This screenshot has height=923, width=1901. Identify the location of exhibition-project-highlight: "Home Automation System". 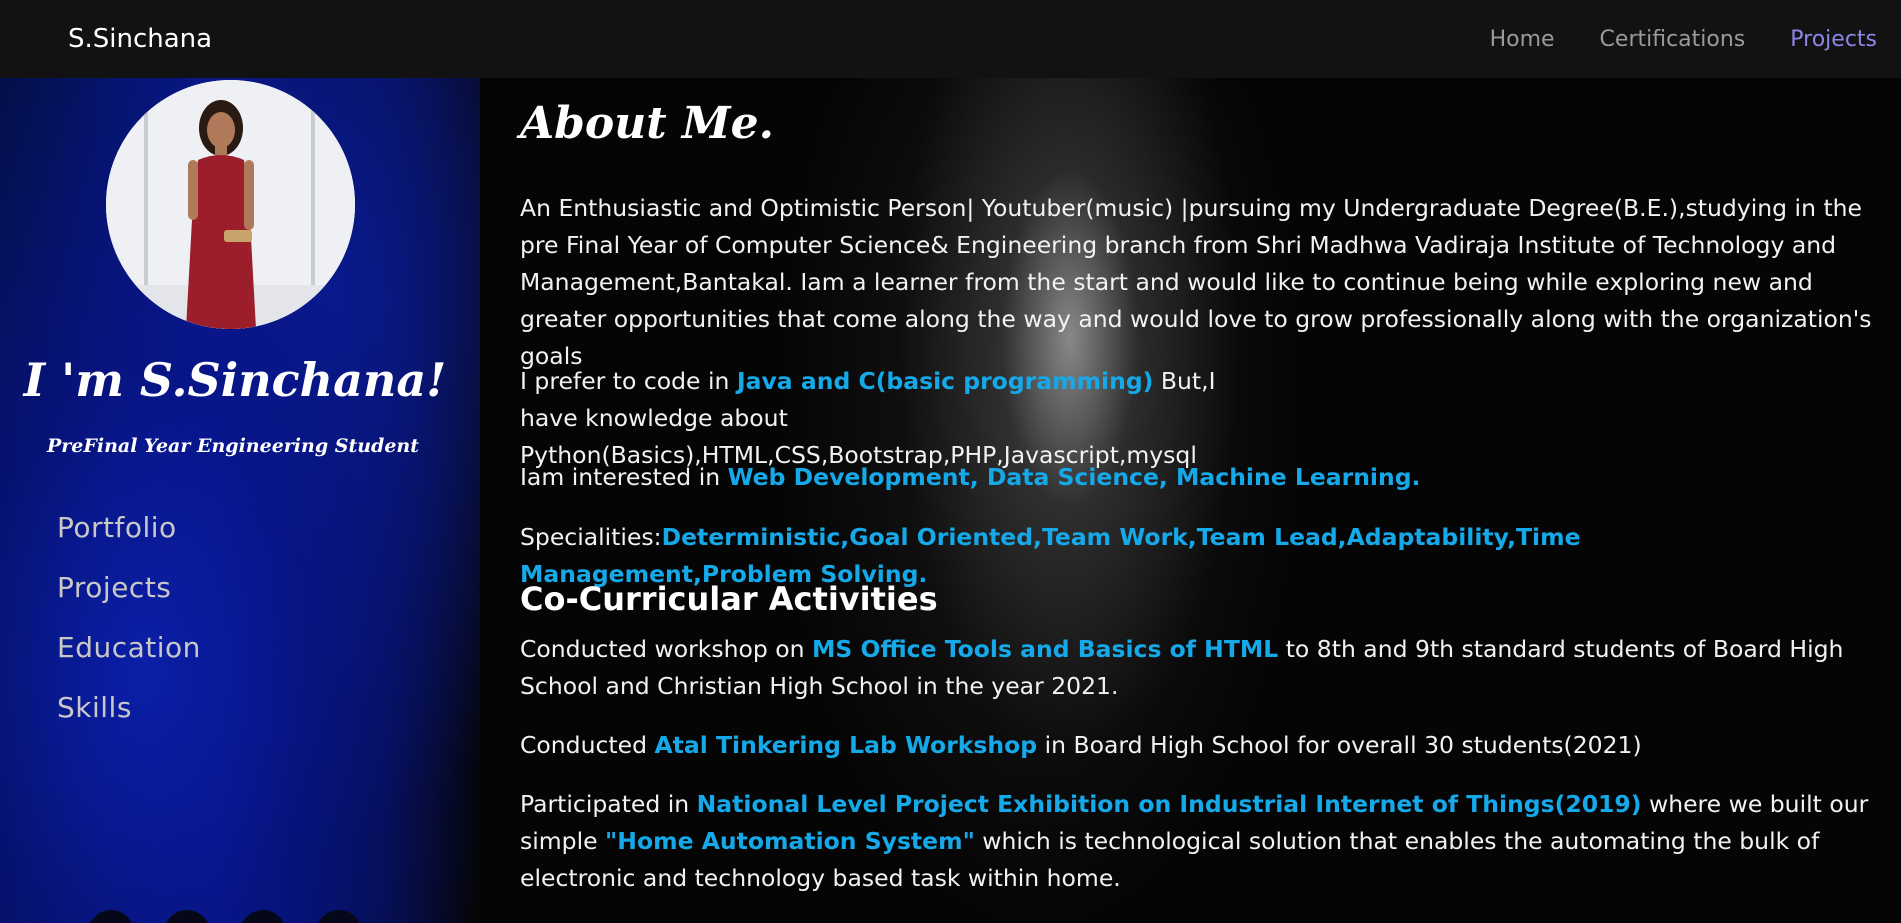
(790, 841).